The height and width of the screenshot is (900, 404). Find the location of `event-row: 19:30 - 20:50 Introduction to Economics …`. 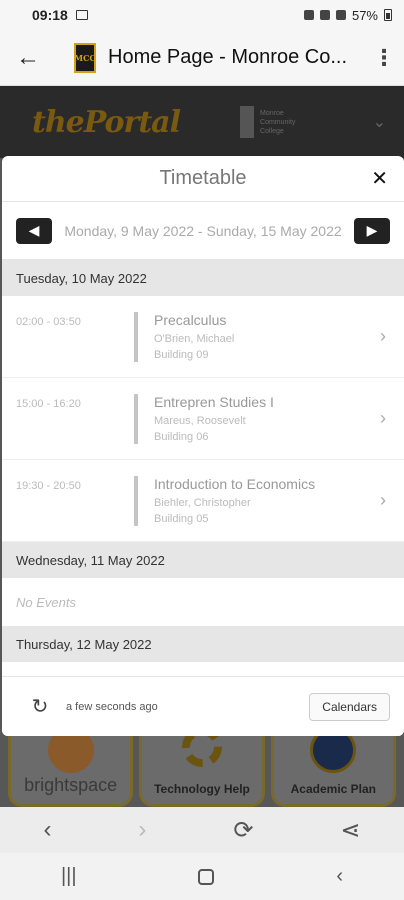

event-row: 19:30 - 20:50 Introduction to Economics … is located at coordinates (203, 501).